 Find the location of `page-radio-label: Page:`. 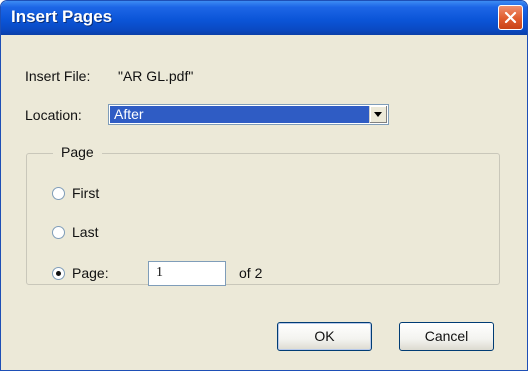

page-radio-label: Page: is located at coordinates (90, 273).